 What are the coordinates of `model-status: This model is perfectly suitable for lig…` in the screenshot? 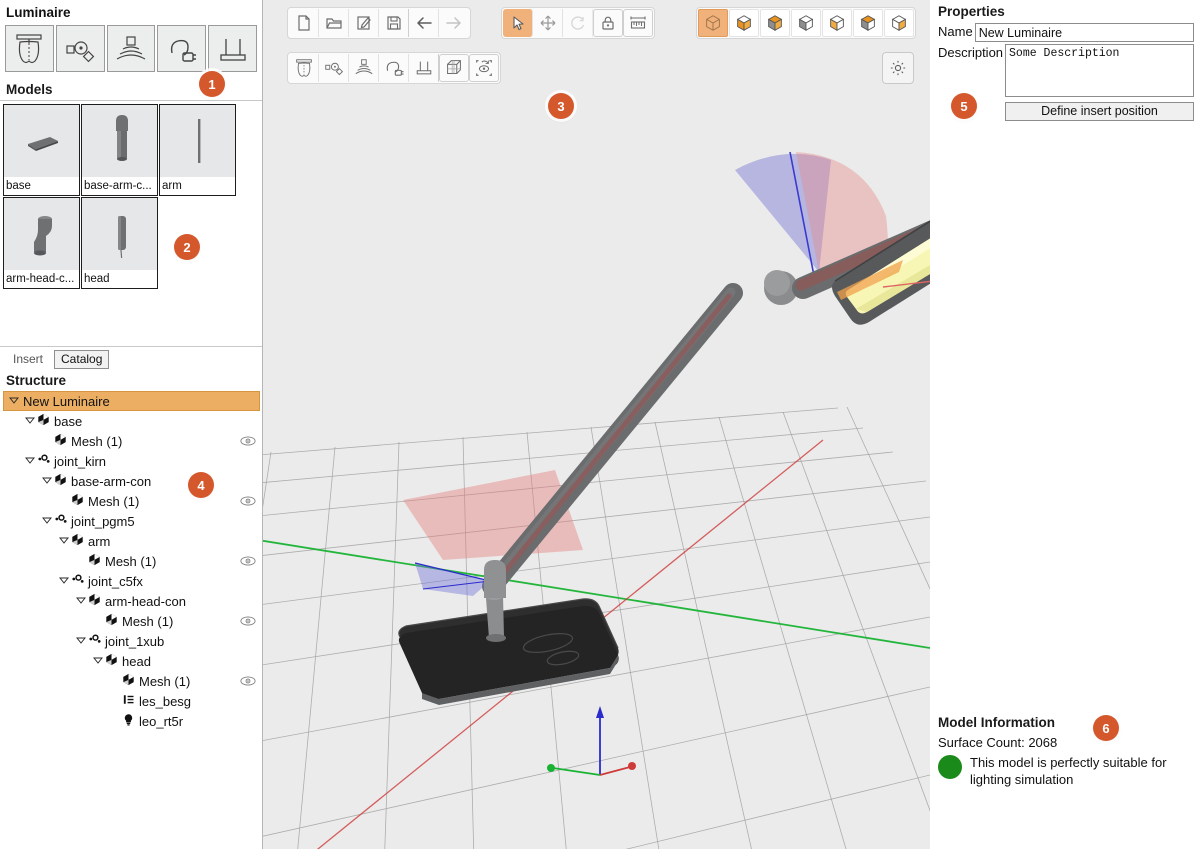 It's located at (1064, 770).